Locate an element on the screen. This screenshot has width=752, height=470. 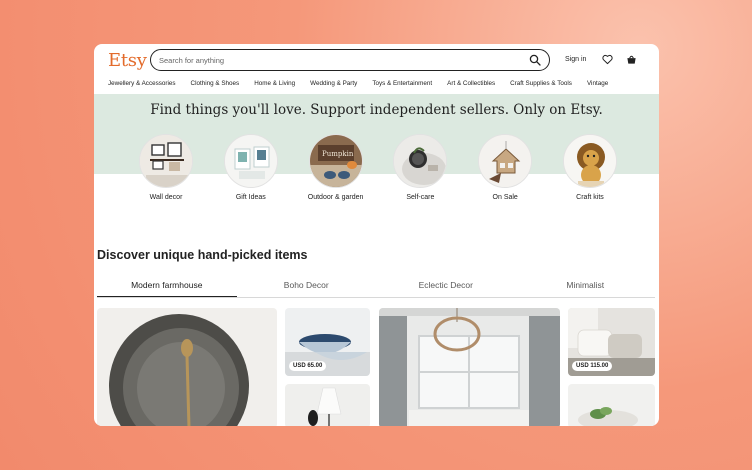
tab-eclectic-decor: Eclectic Decor is located at coordinates (446, 287).